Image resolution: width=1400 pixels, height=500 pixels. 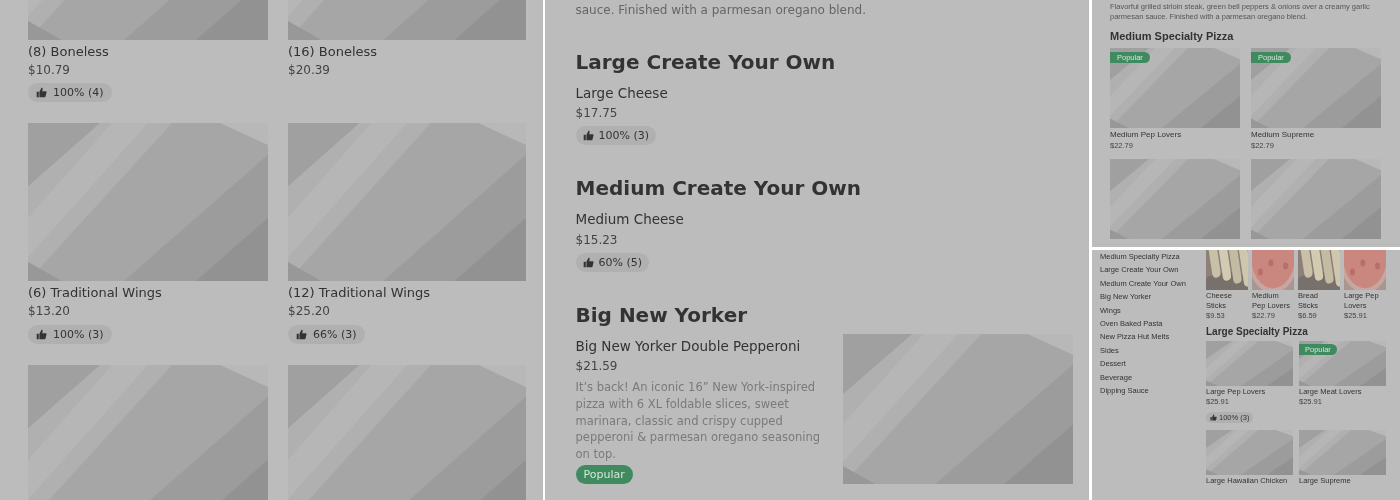 I want to click on item-name: (6) Traditional Wings, so click(x=95, y=294).